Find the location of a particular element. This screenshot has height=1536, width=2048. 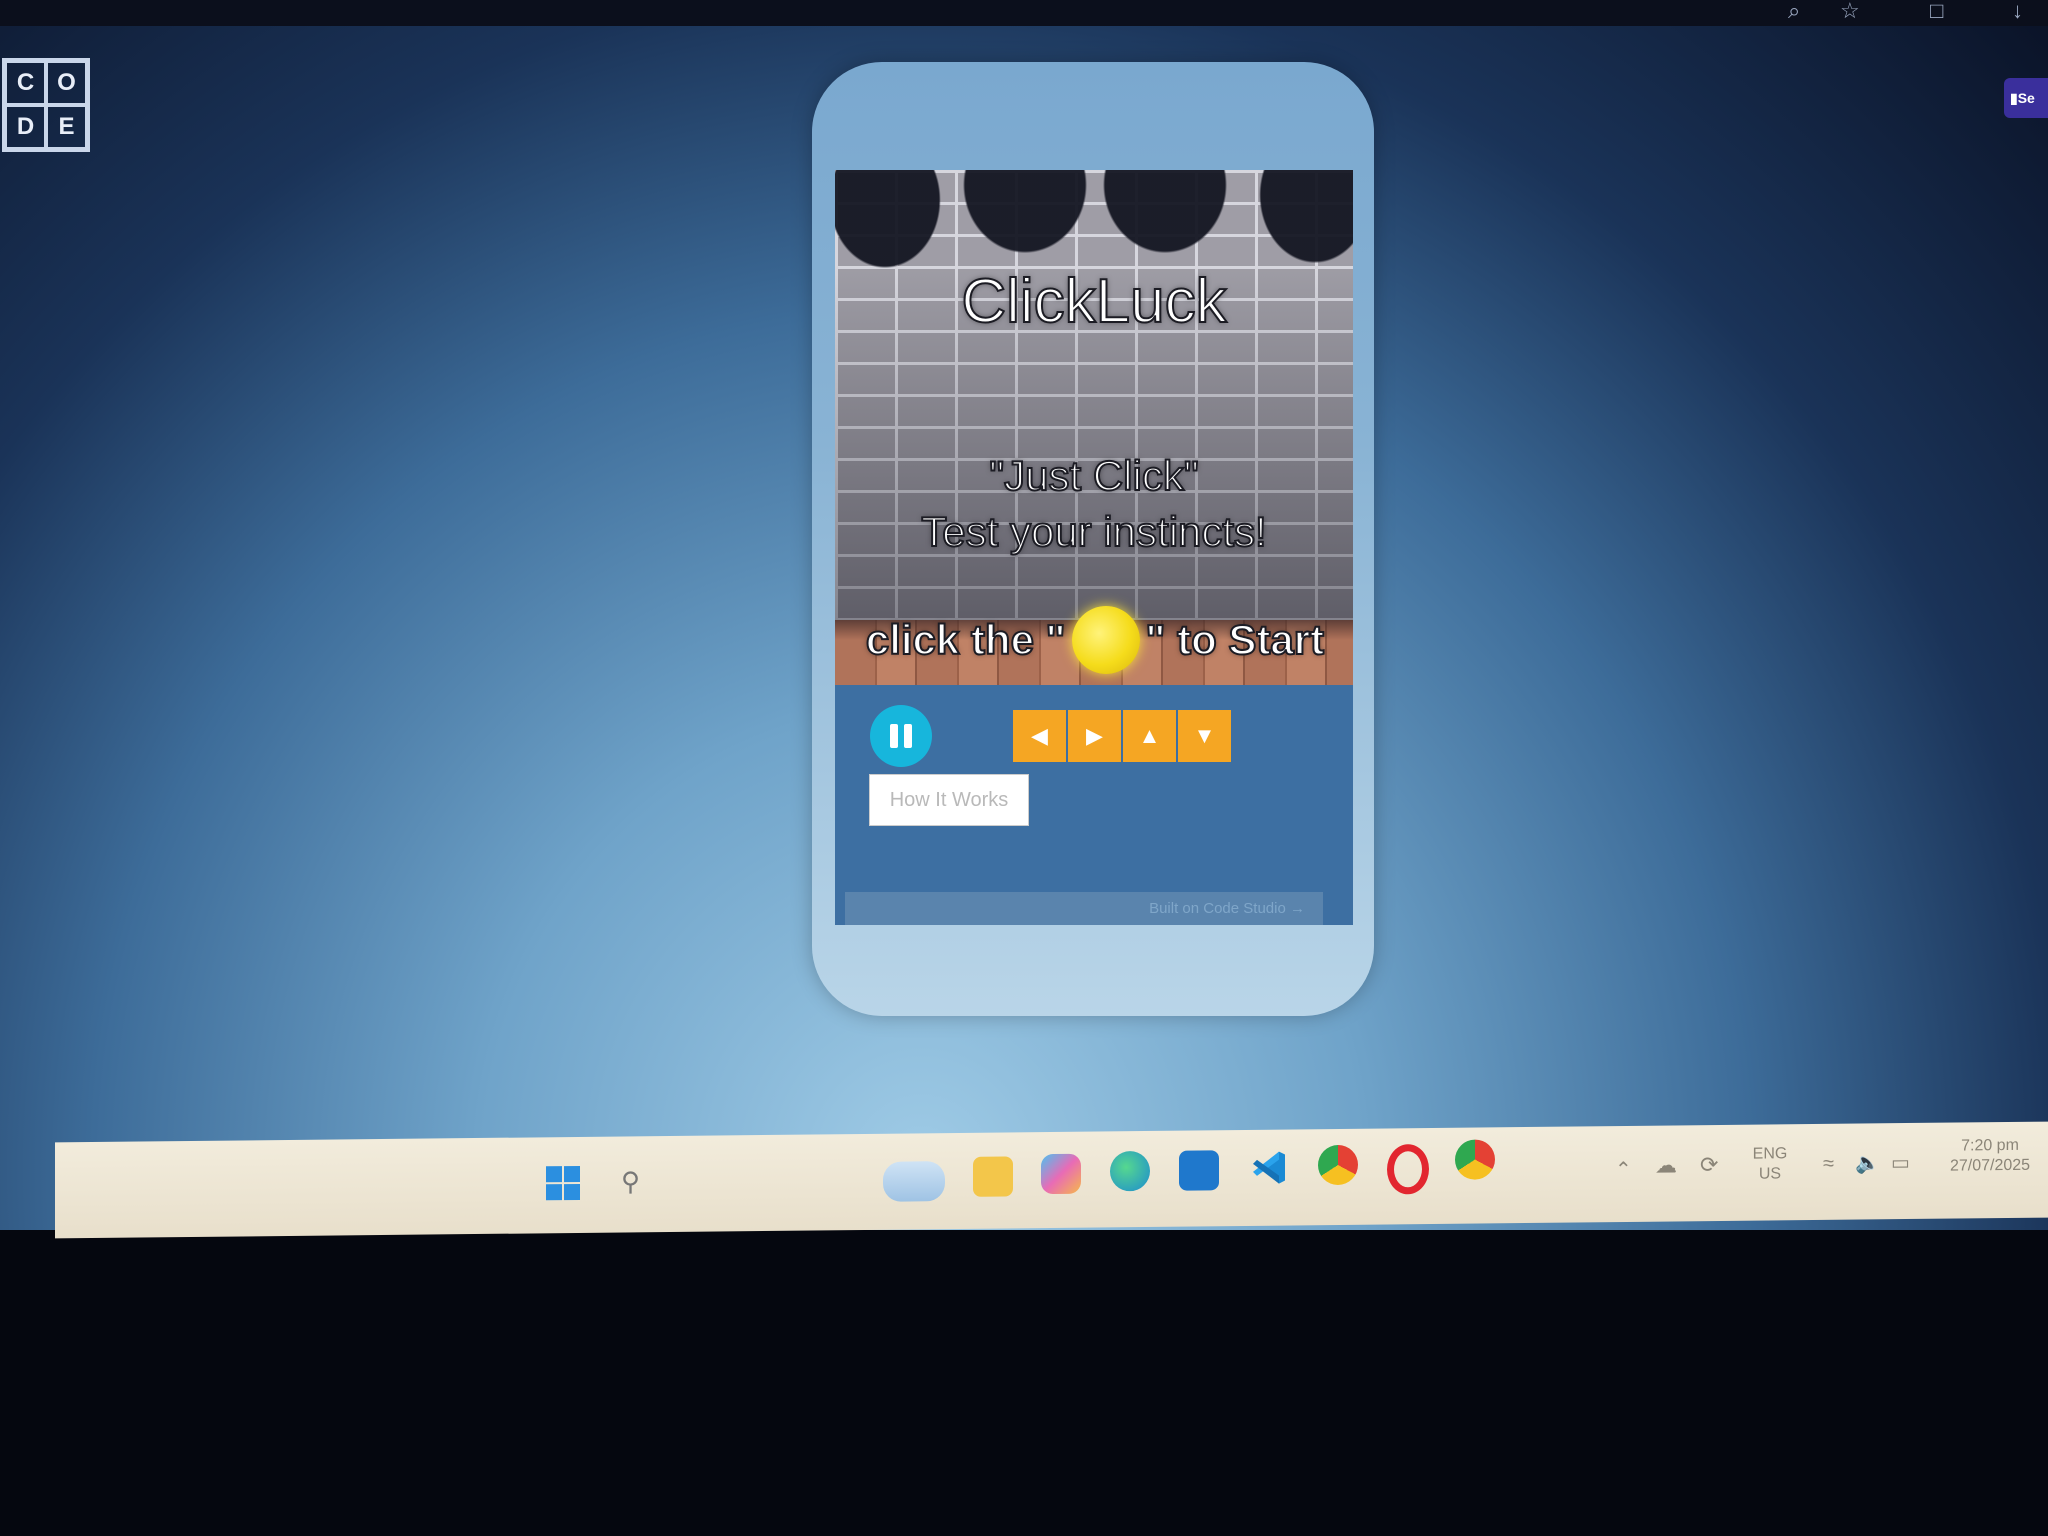

logo-letter: E is located at coordinates (66, 127).